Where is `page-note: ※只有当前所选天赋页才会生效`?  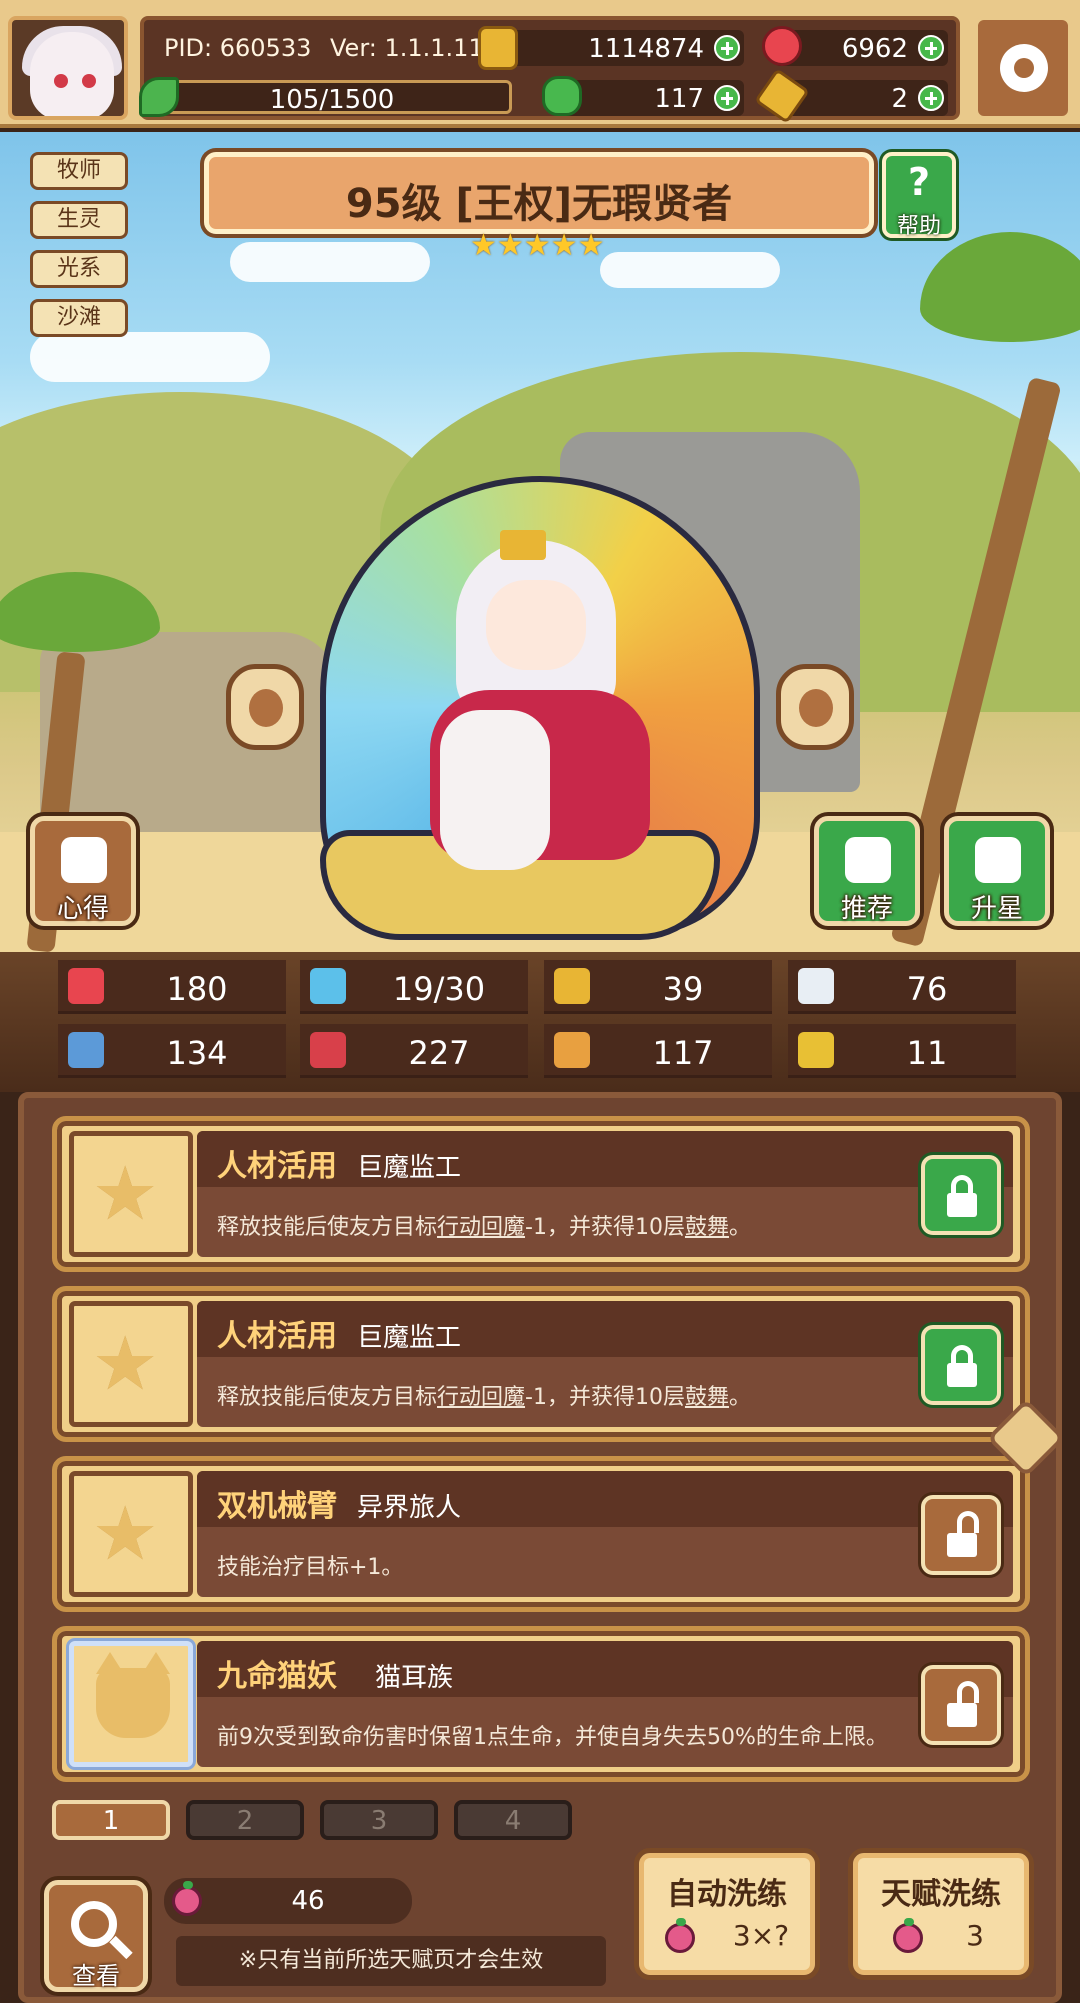
page-note: ※只有当前所选天赋页才会生效 is located at coordinates (391, 1961).